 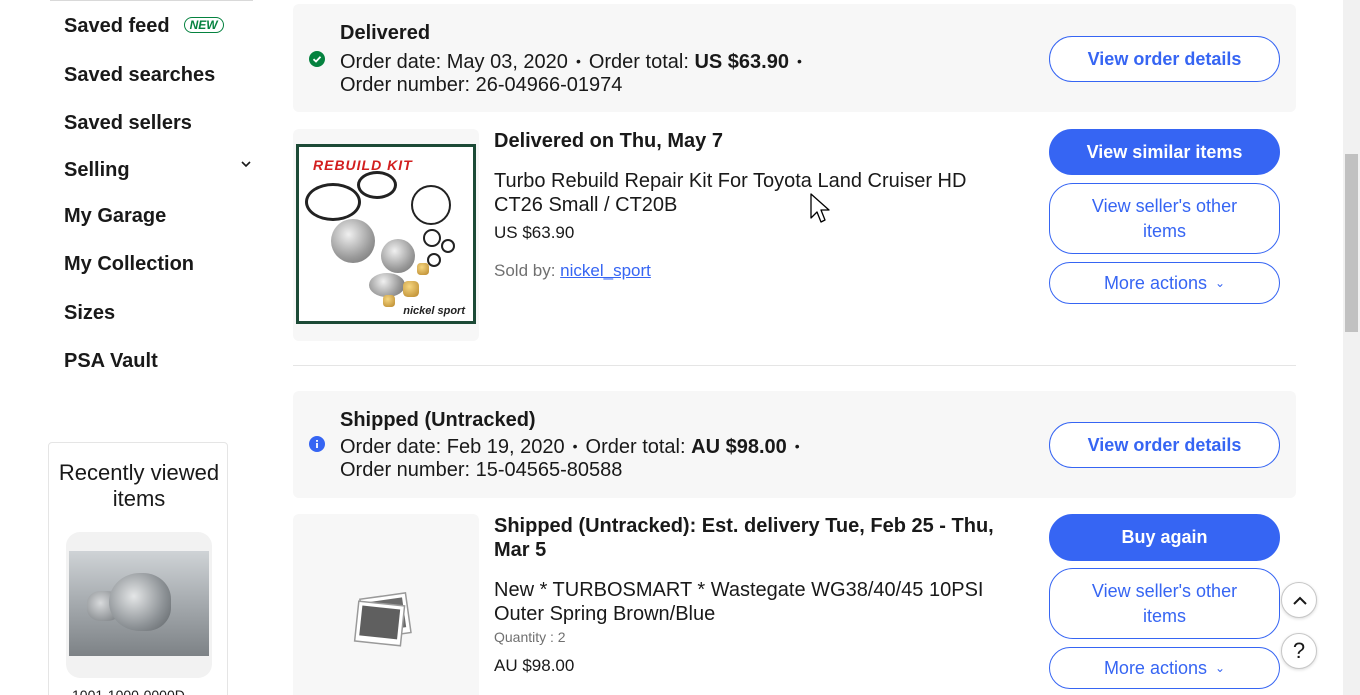 I want to click on item-thumbnail, so click(x=386, y=604).